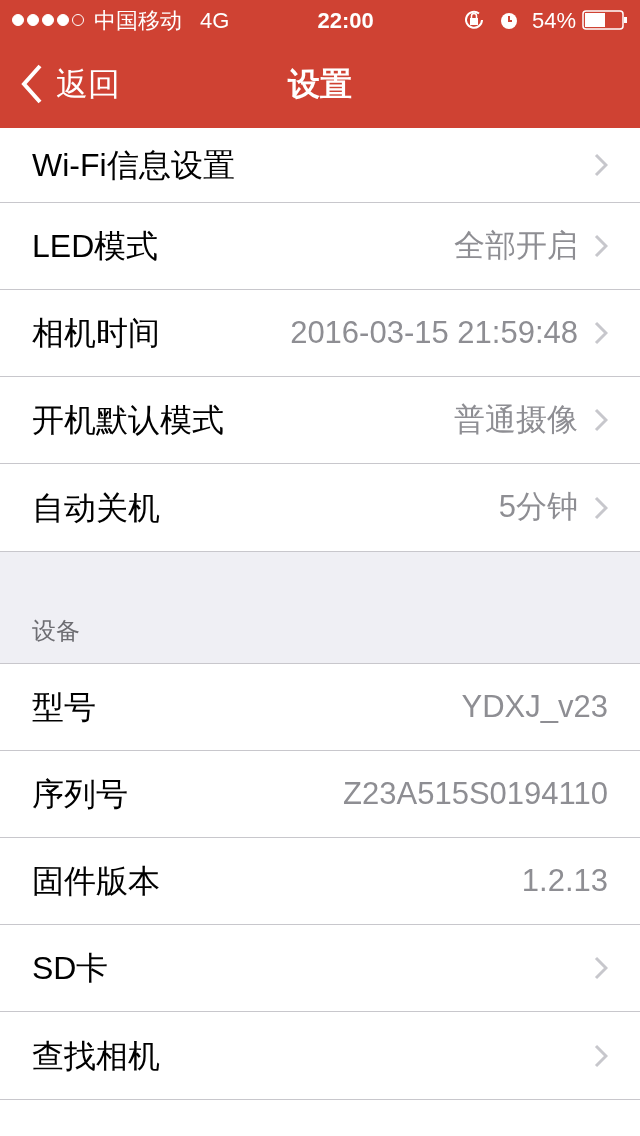  What do you see at coordinates (80, 794) in the screenshot?
I see `row-label: 序列号` at bounding box center [80, 794].